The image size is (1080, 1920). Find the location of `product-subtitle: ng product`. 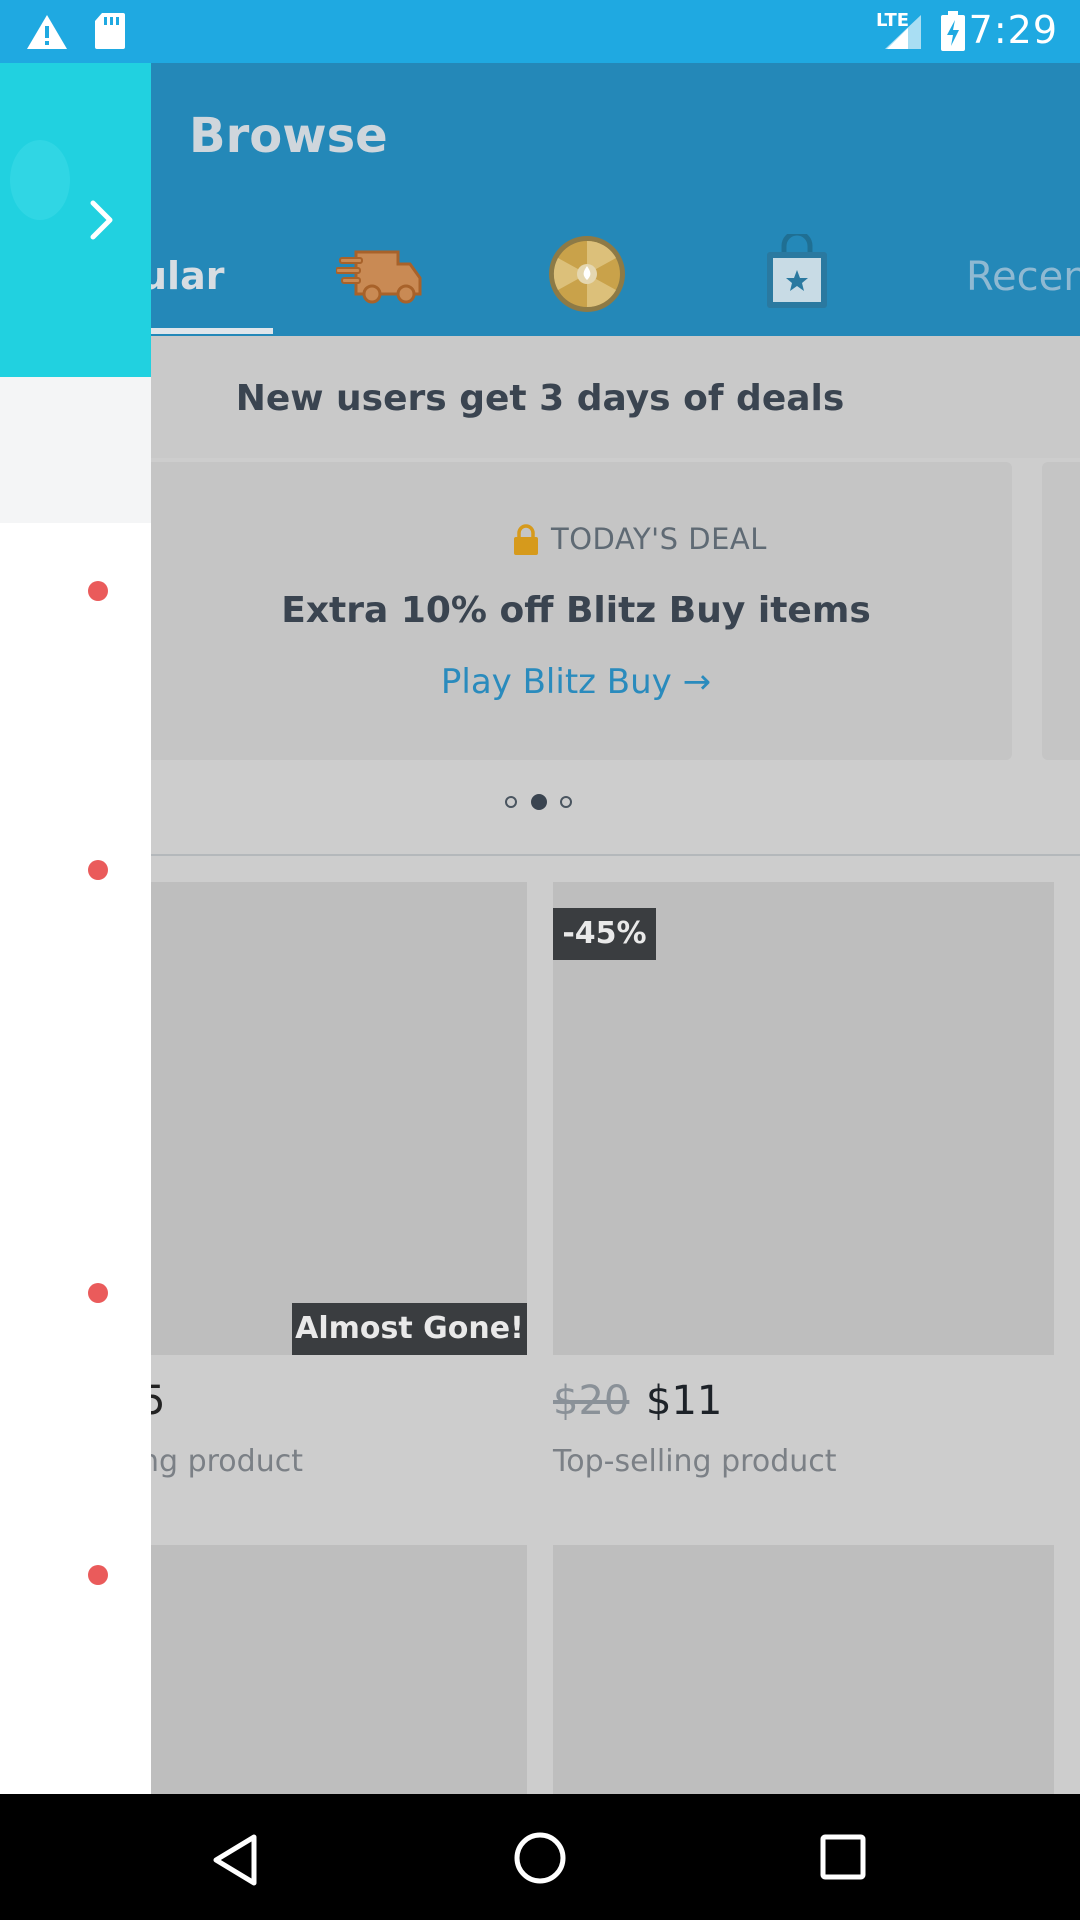

product-subtitle: ng product is located at coordinates (221, 1461).